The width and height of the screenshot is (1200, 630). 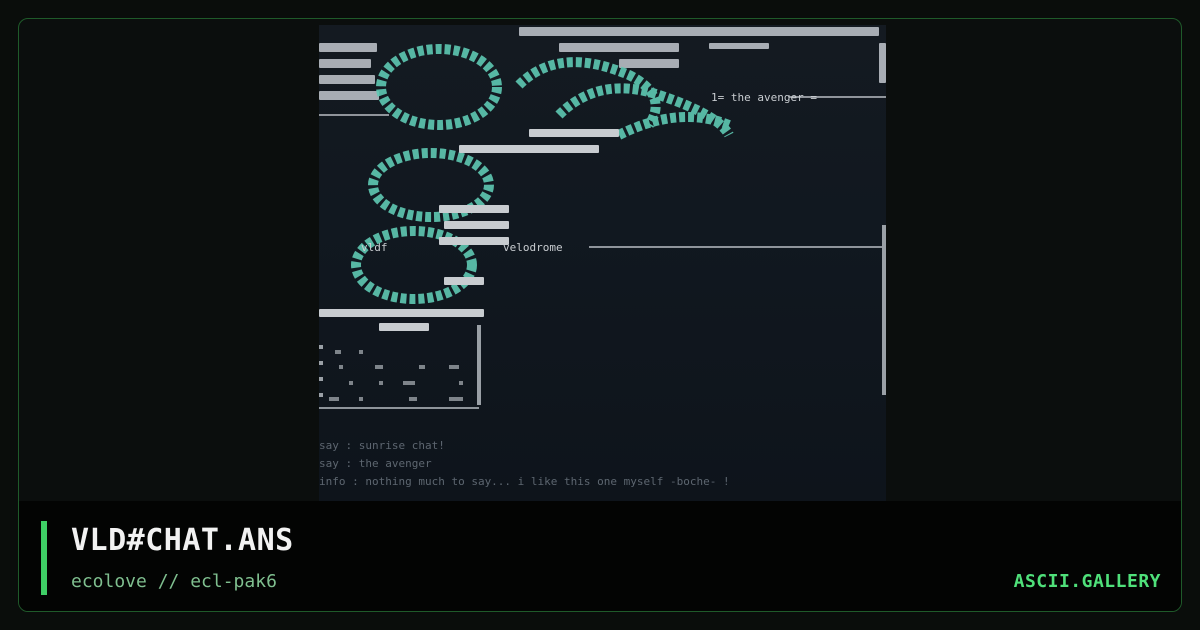 I want to click on art-line-say-1: say : sunrise chat!, so click(x=382, y=445).